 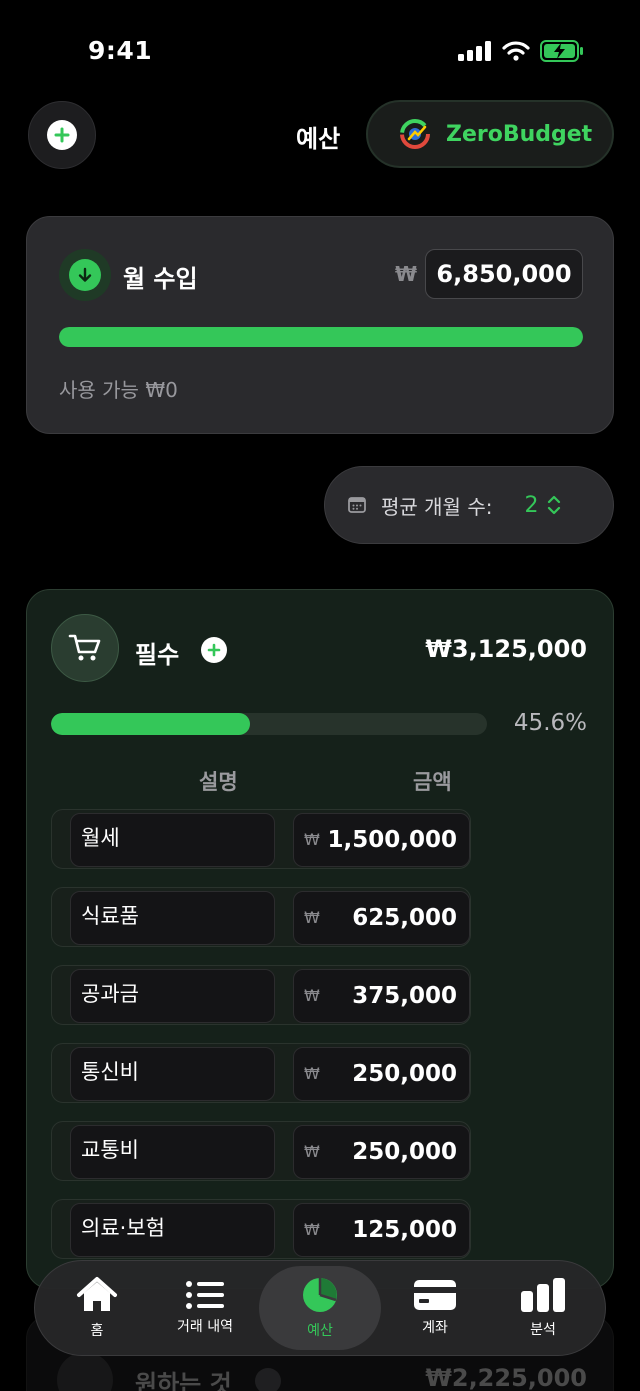 What do you see at coordinates (506, 1377) in the screenshot?
I see `next-category-total: ₩2,225,000` at bounding box center [506, 1377].